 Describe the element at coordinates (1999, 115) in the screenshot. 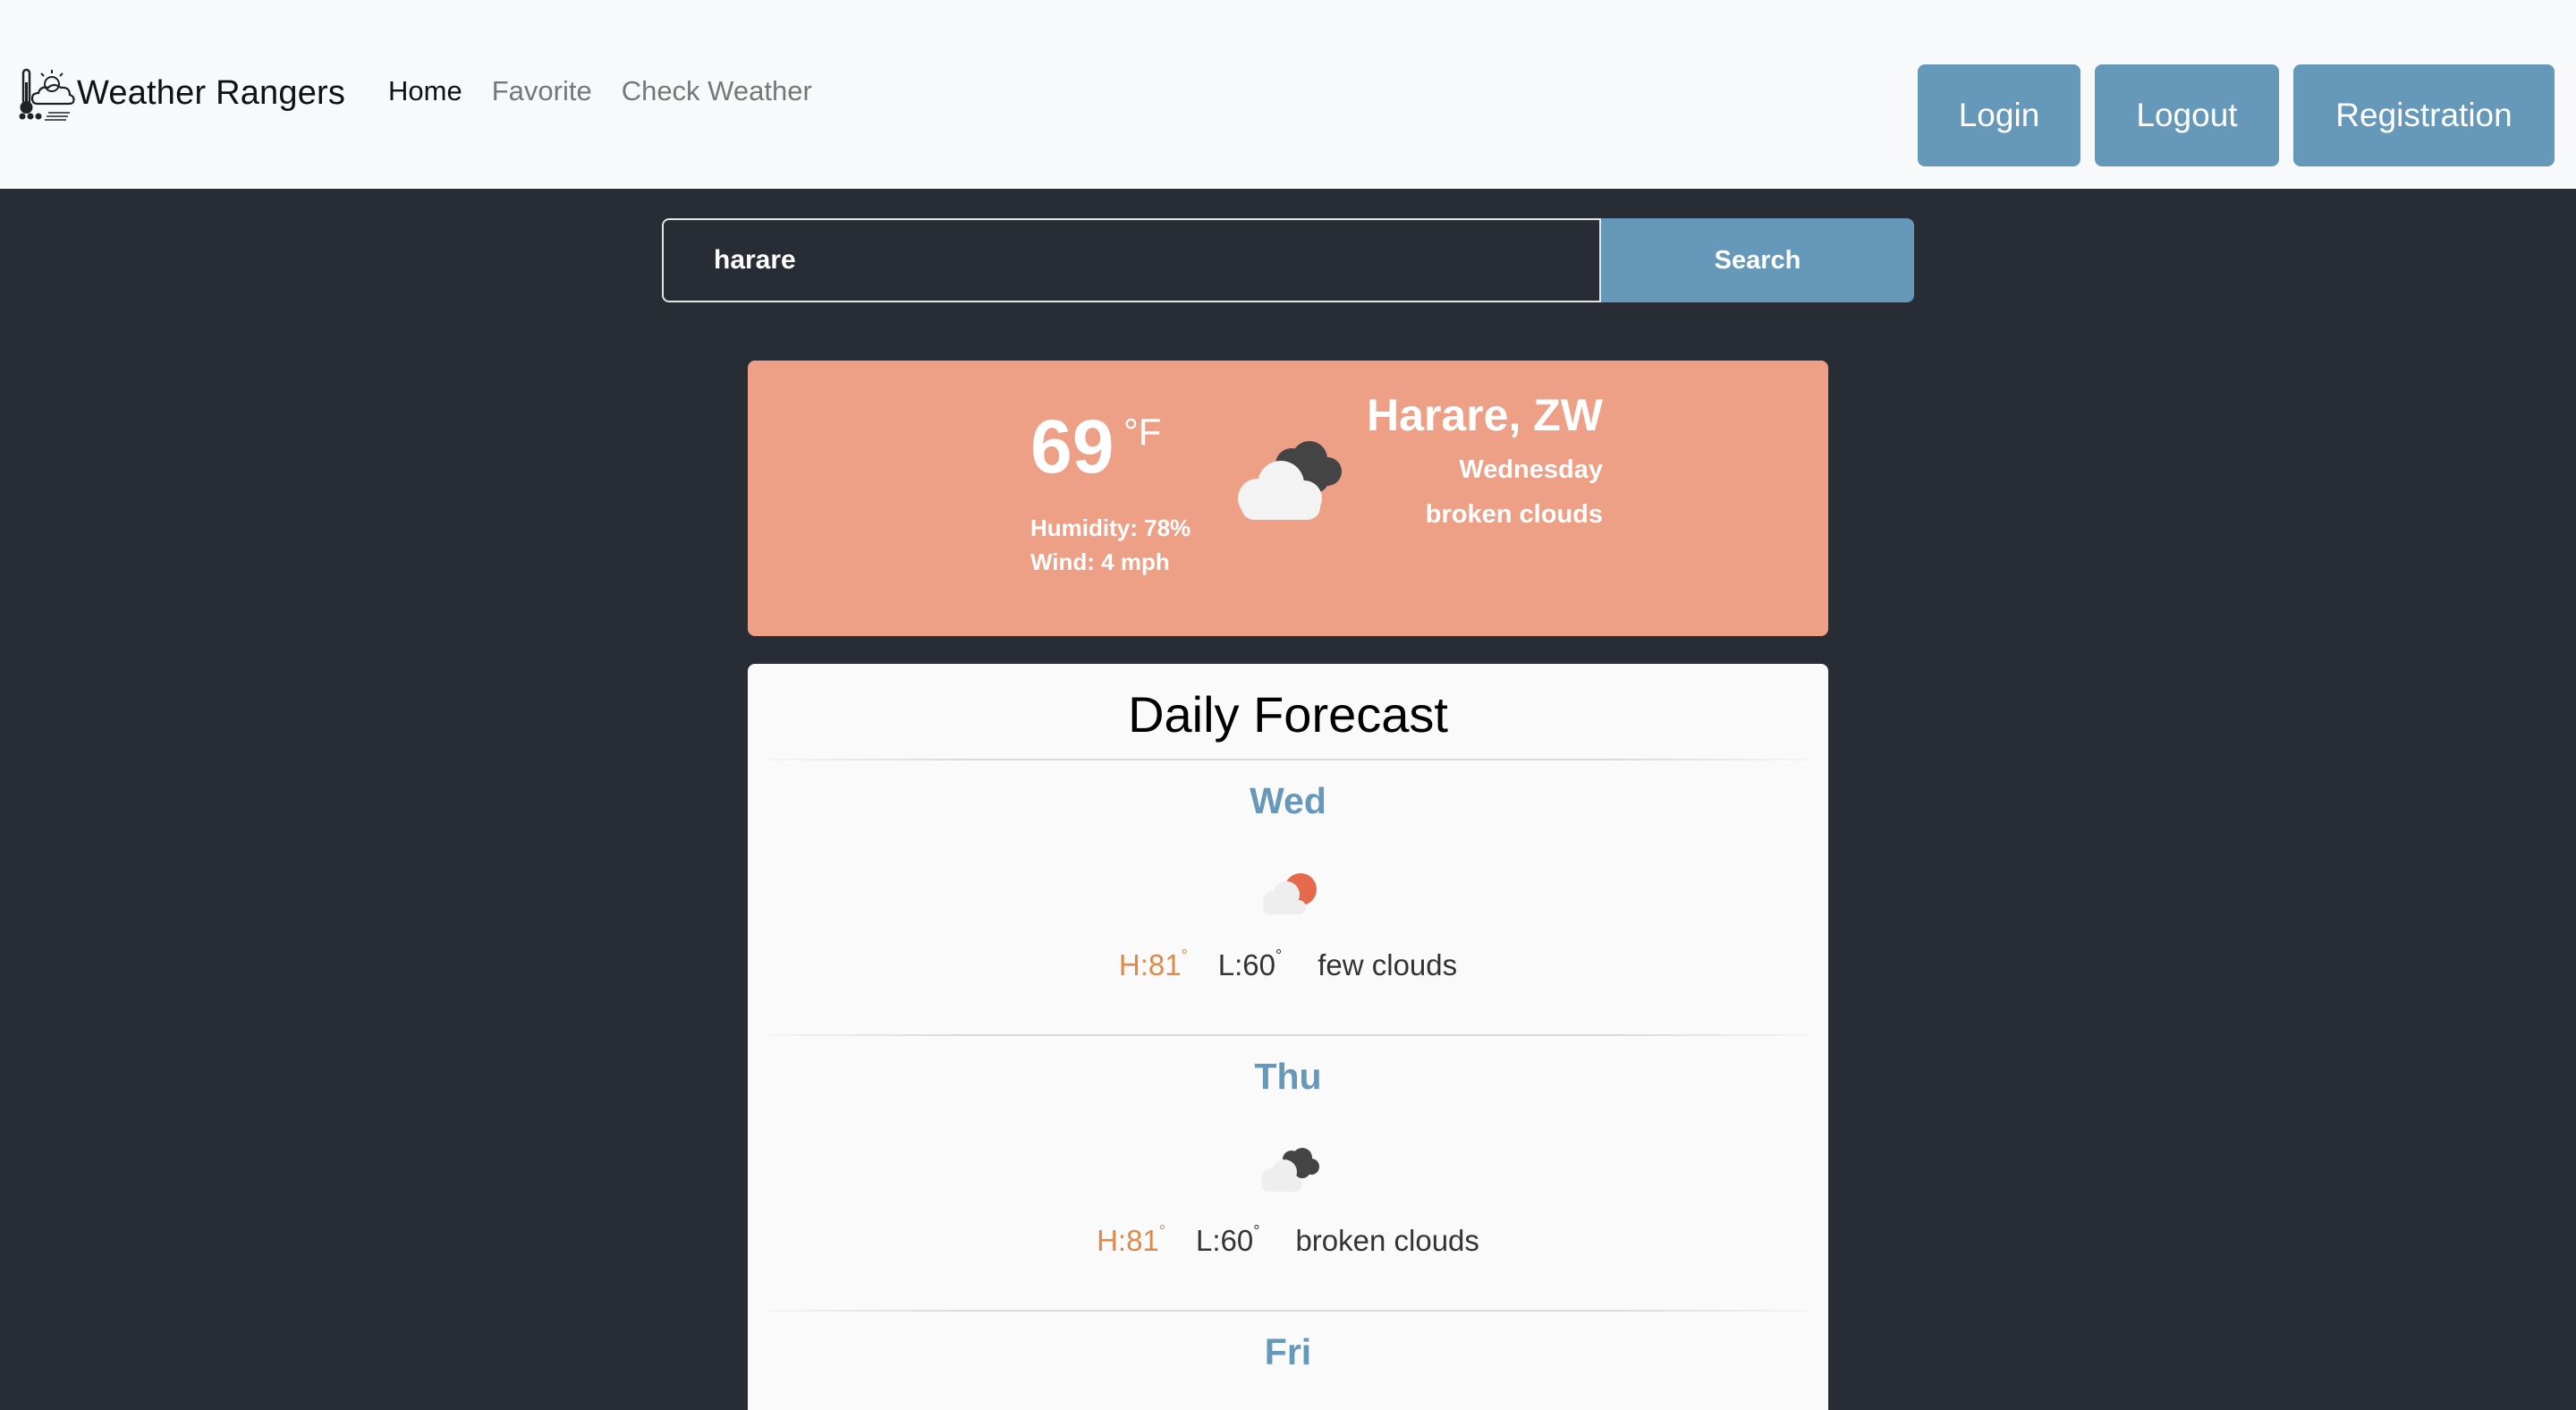

I see `login-button: Login` at that location.